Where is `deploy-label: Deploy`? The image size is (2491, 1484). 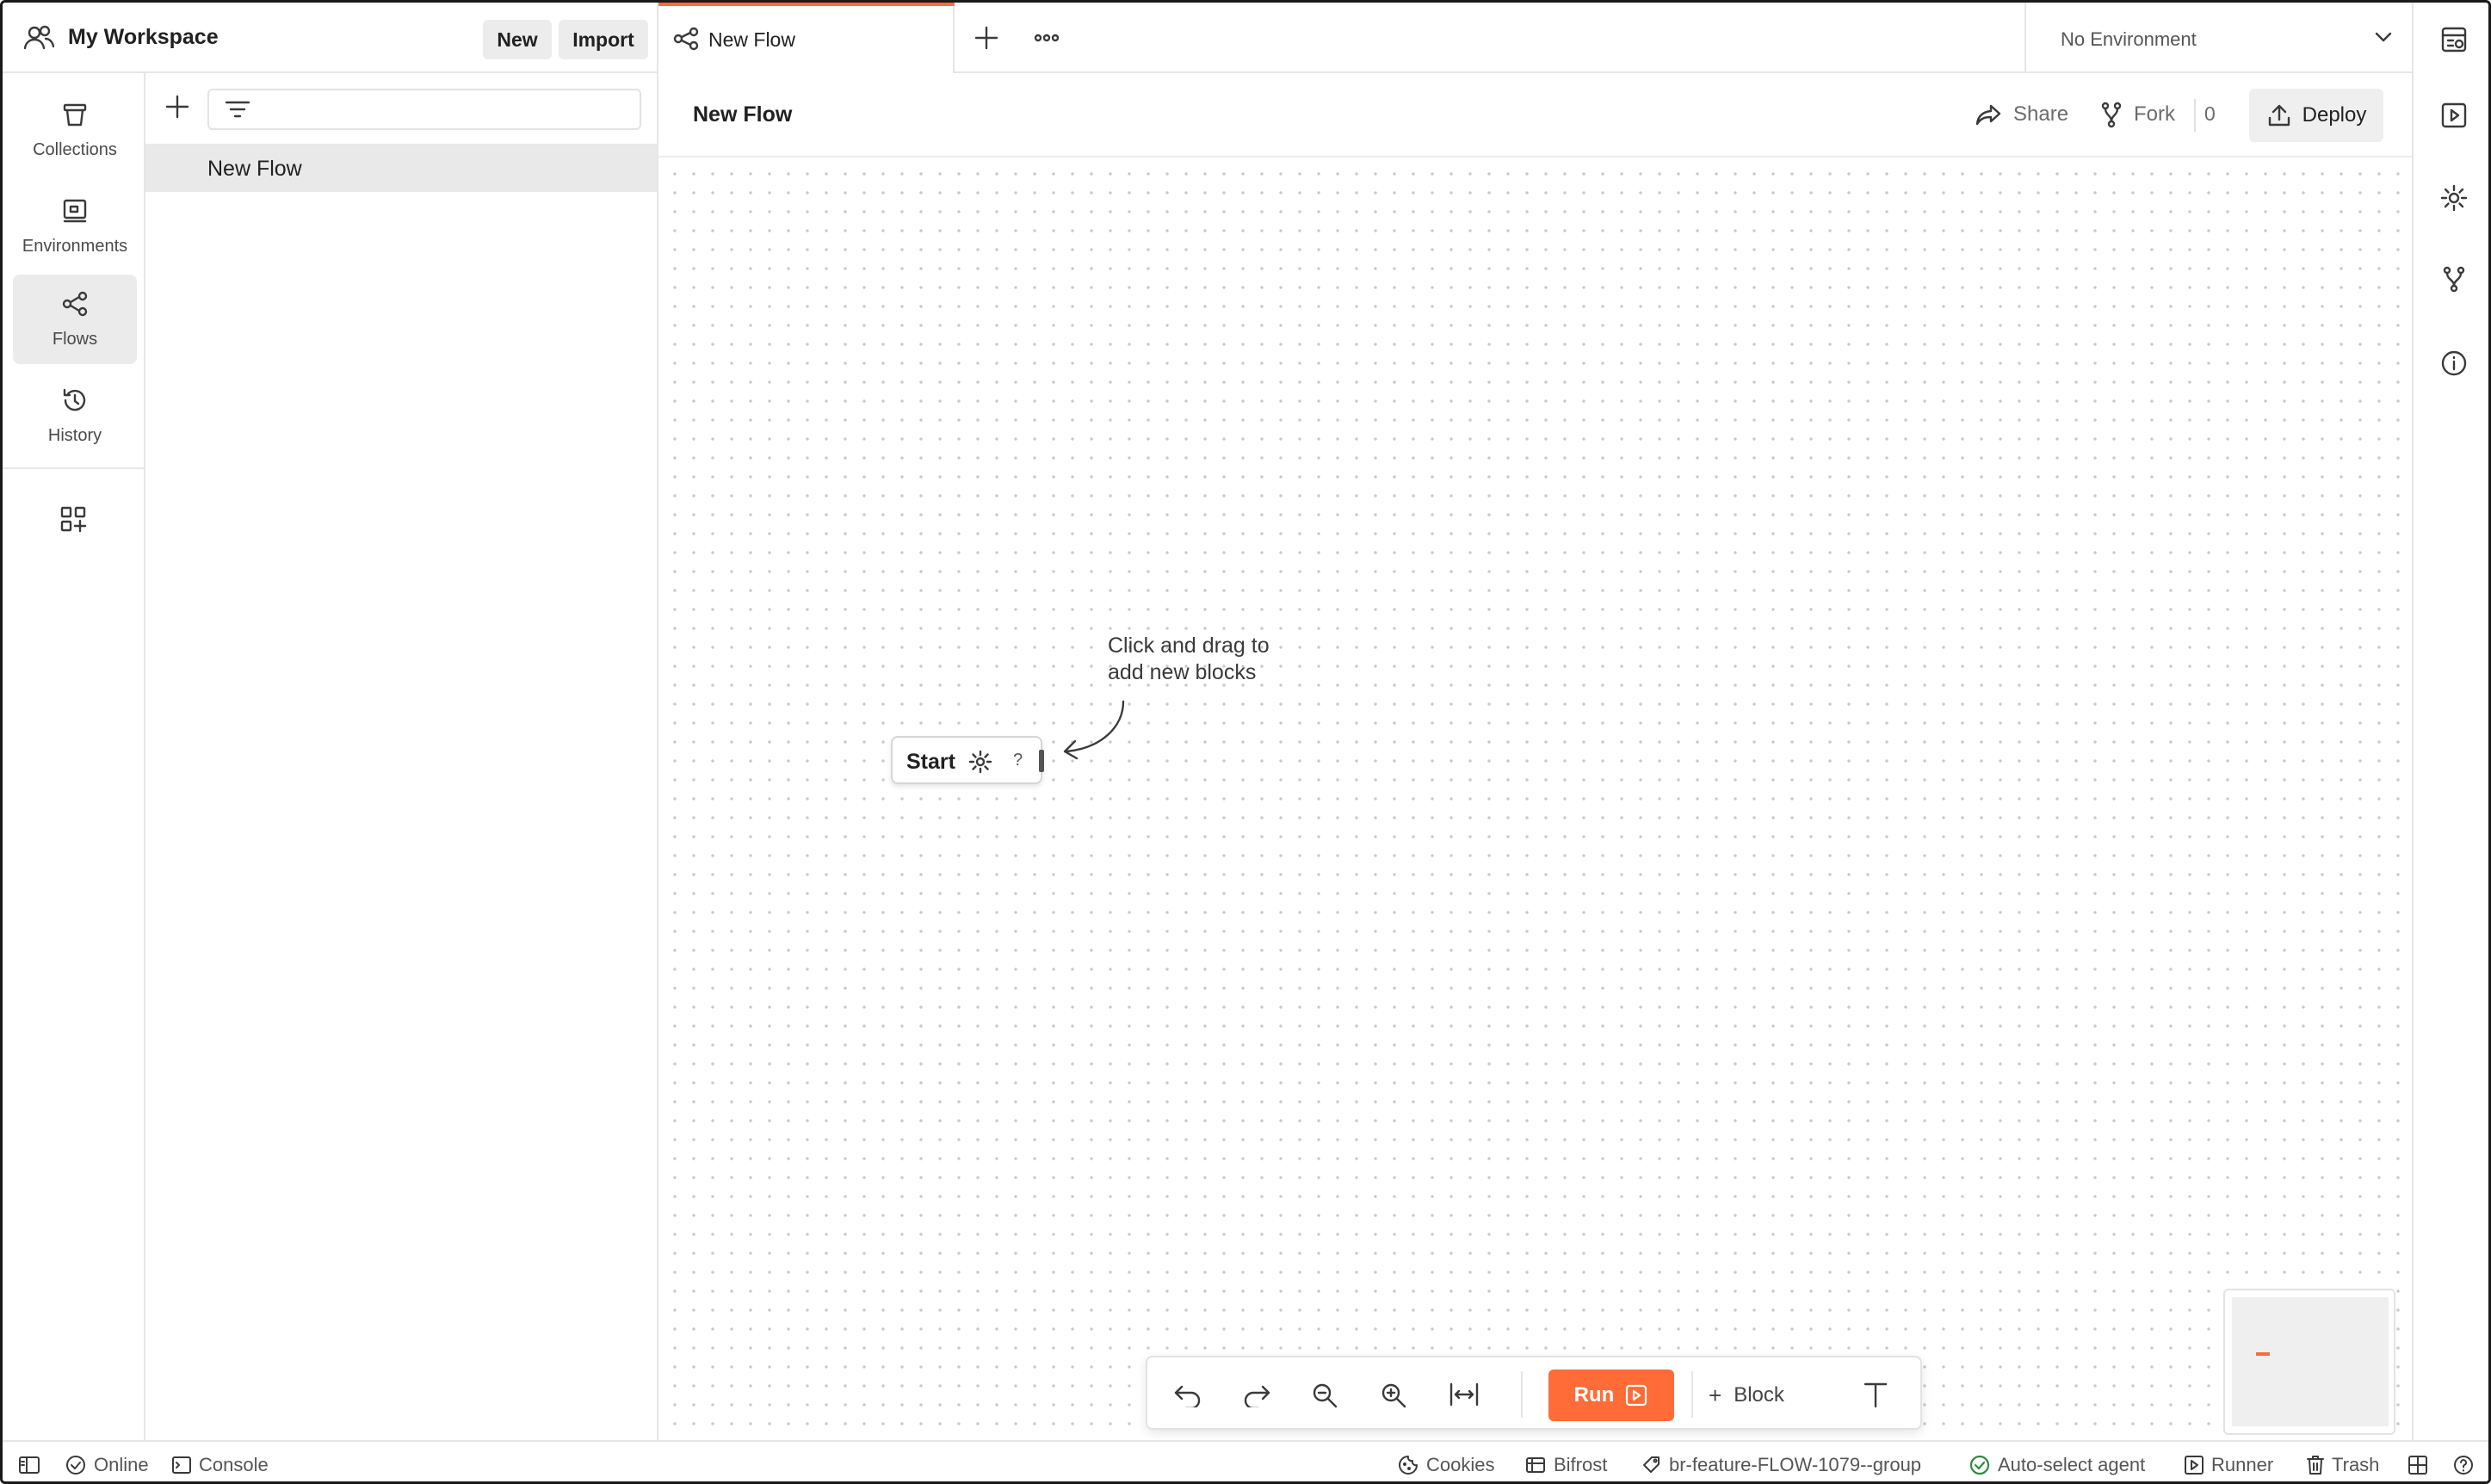
deploy-label: Deploy is located at coordinates (2334, 115).